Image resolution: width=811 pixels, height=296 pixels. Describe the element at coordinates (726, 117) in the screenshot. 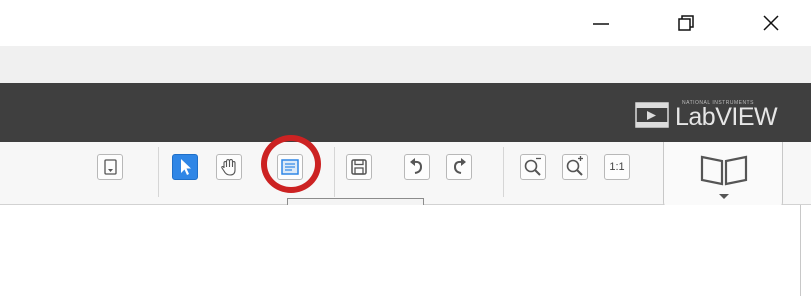

I see `brand-product-name: LabVIEW` at that location.